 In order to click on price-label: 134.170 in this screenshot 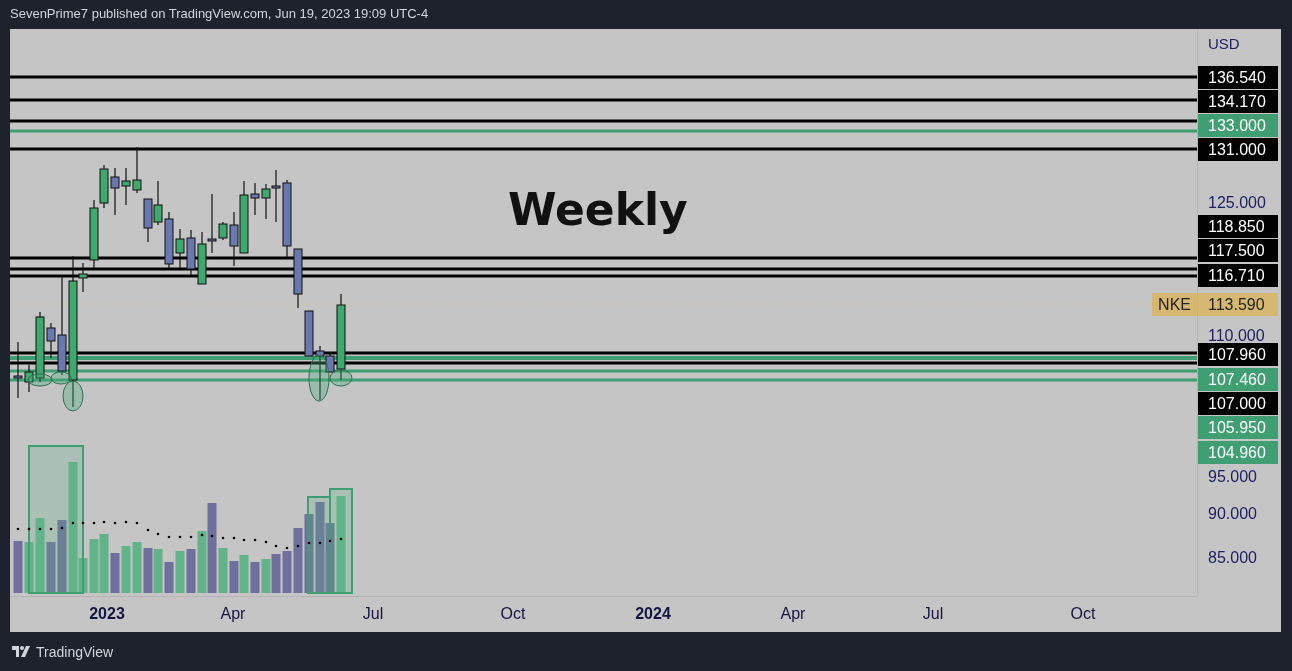, I will do `click(1238, 101)`.